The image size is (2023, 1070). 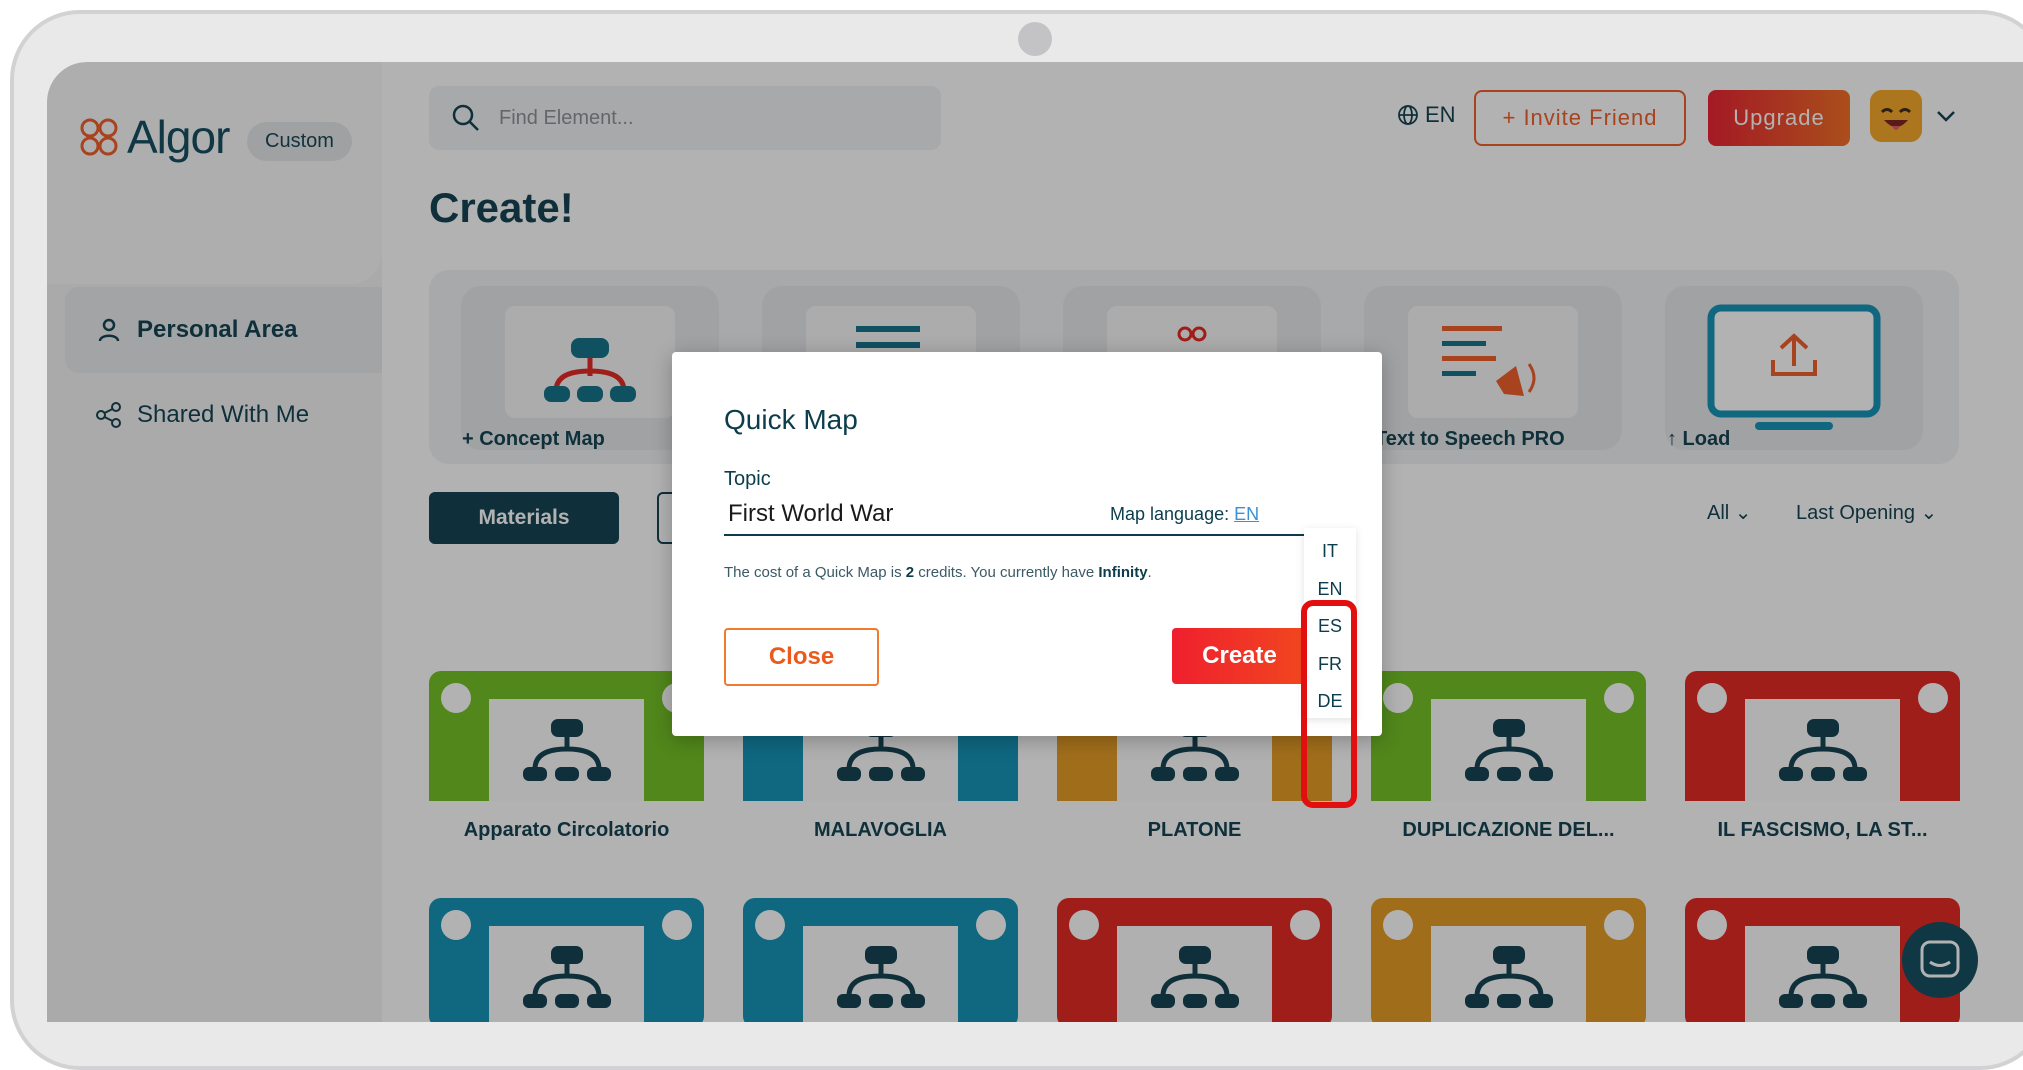 I want to click on create-button: Create, so click(x=1239, y=656).